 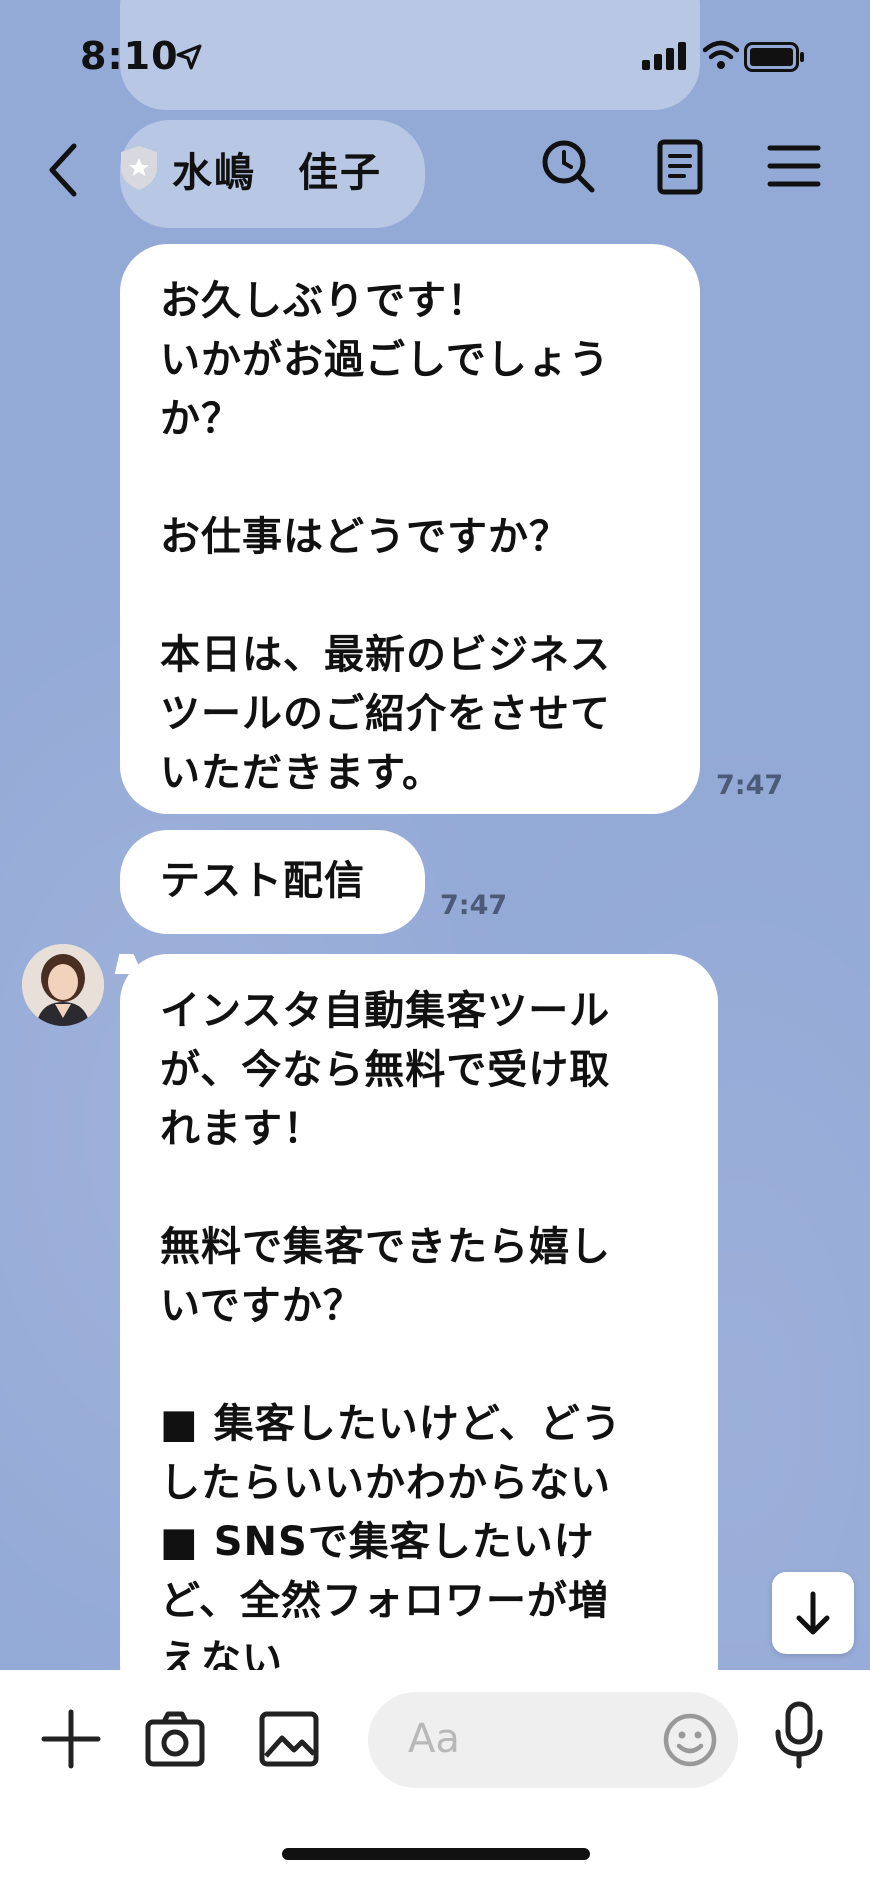 I want to click on status-time: 8:10, so click(x=129, y=56).